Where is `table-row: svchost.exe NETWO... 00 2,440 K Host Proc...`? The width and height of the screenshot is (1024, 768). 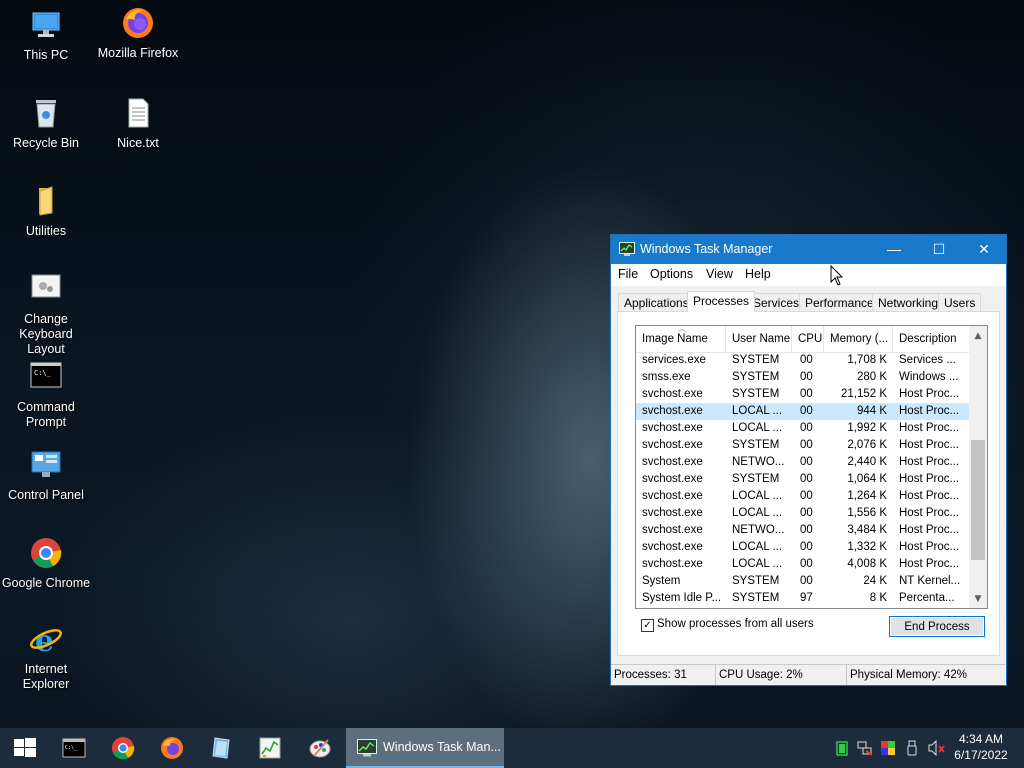
table-row: svchost.exe NETWO... 00 2,440 K Host Proc... is located at coordinates (802, 462).